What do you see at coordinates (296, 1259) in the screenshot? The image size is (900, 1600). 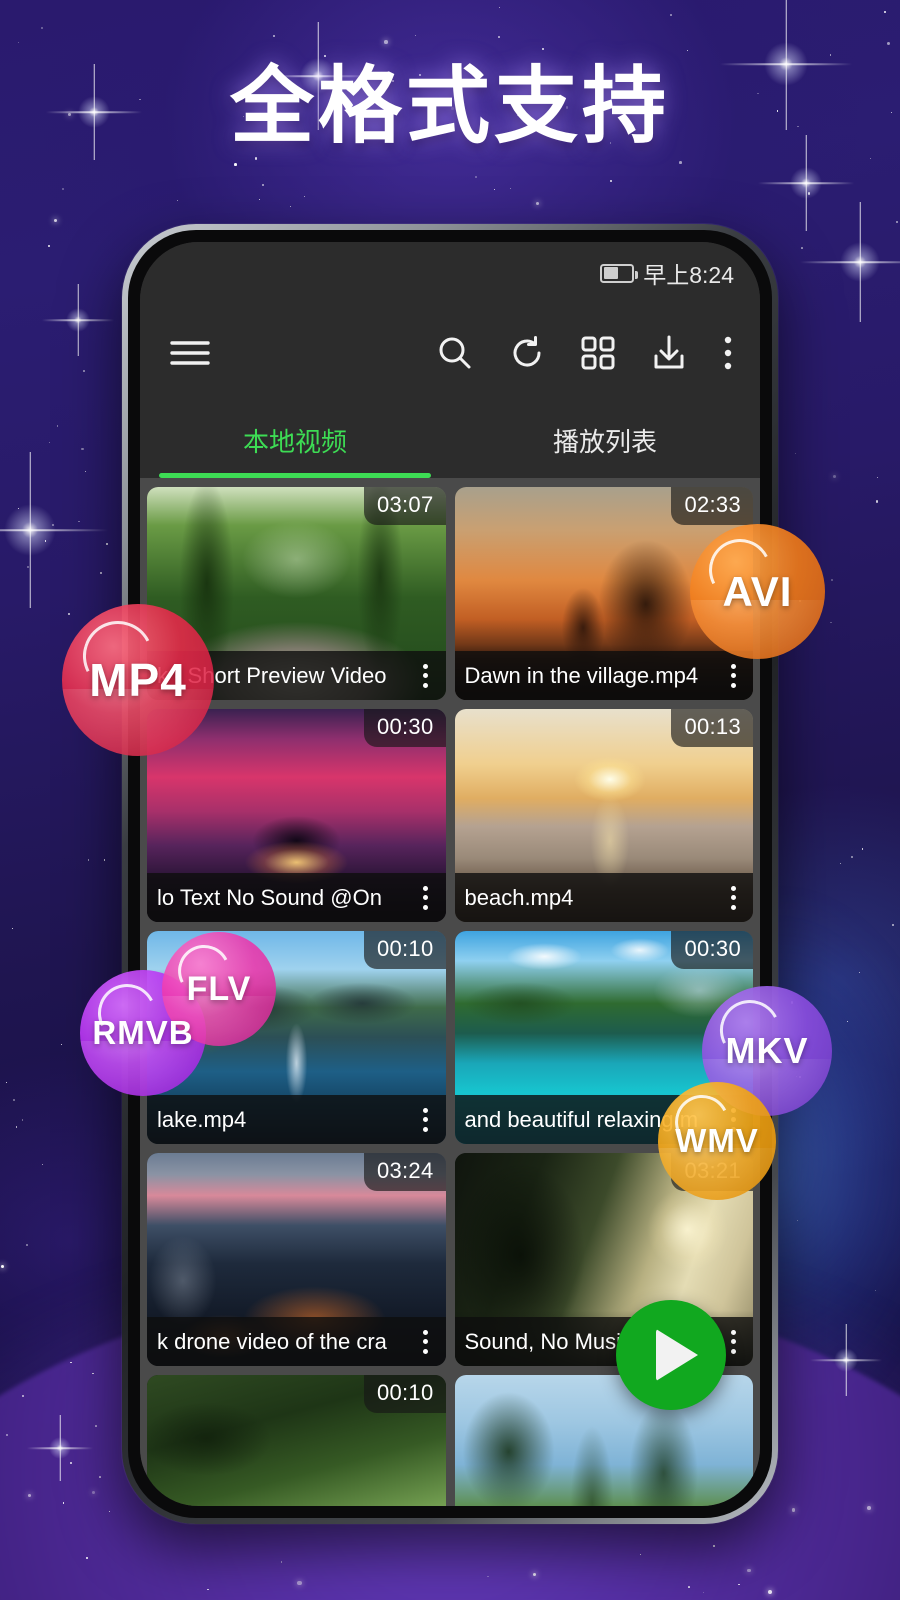 I see `video-card: 03:24 k drone video of the cra` at bounding box center [296, 1259].